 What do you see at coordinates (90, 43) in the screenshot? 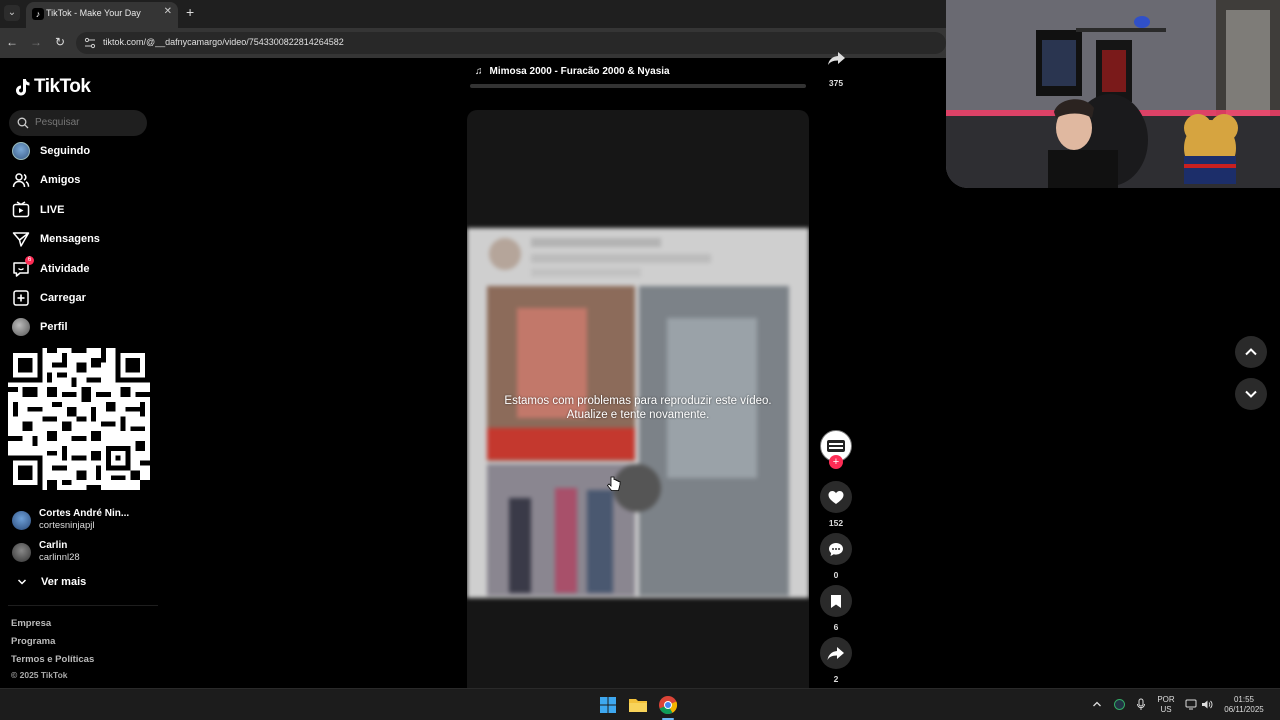
I see `site-info-icon` at bounding box center [90, 43].